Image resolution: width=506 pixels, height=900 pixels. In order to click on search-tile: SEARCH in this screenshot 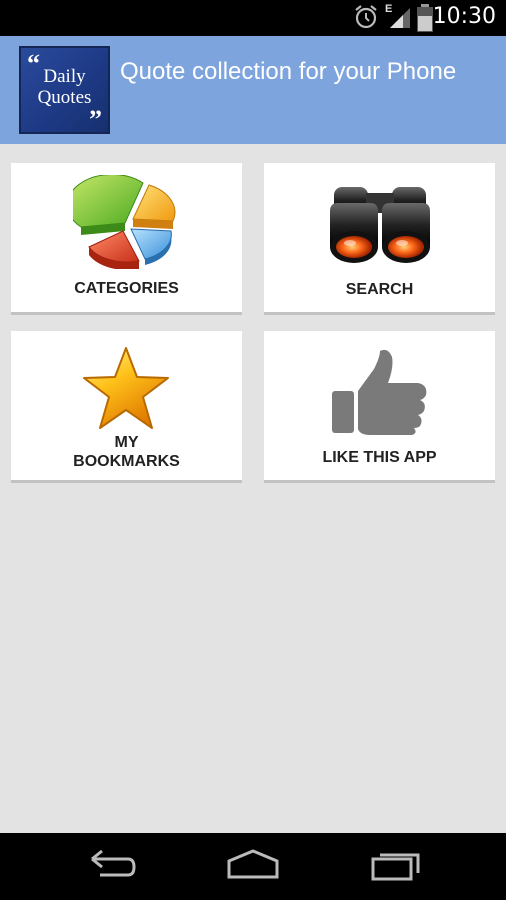, I will do `click(379, 239)`.